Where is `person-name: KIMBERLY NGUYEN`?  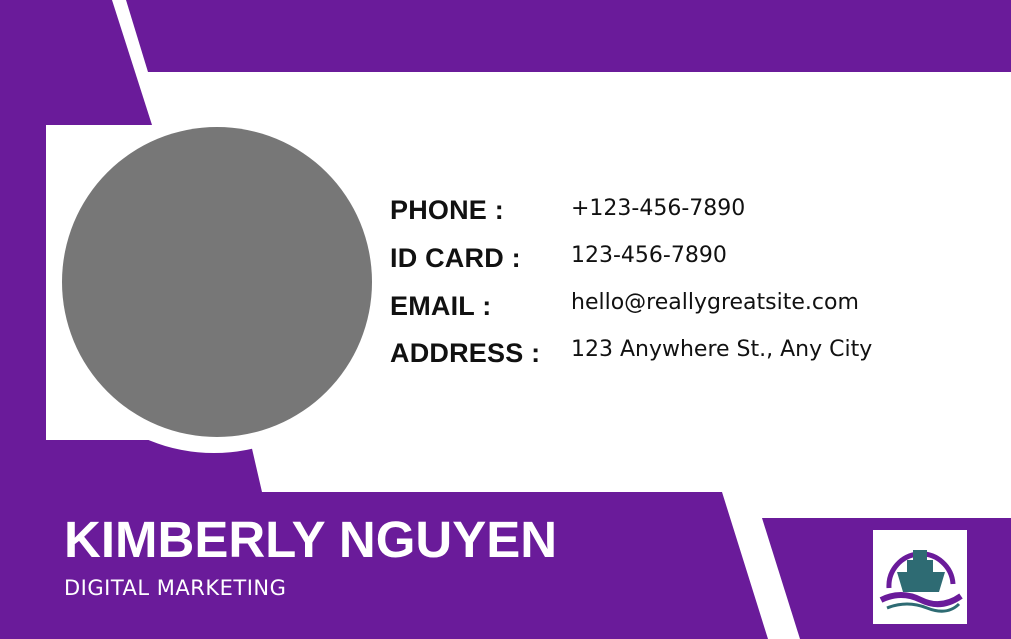 person-name: KIMBERLY NGUYEN is located at coordinates (311, 539).